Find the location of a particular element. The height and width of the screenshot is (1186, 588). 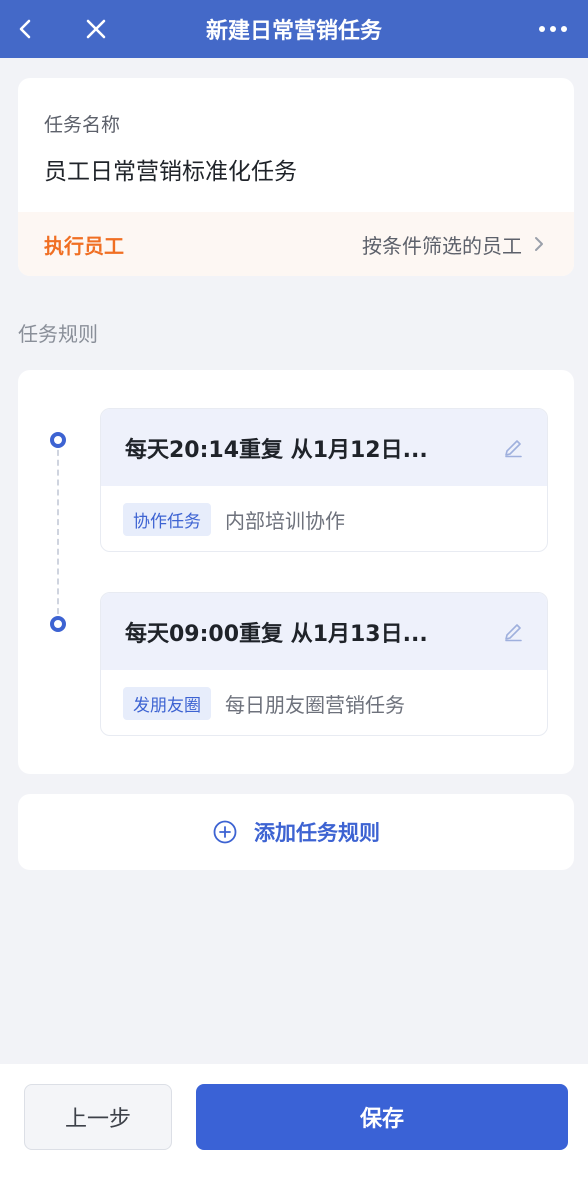

rule-body: 发朋友圈 每日朋友圈营销任务 is located at coordinates (324, 702).